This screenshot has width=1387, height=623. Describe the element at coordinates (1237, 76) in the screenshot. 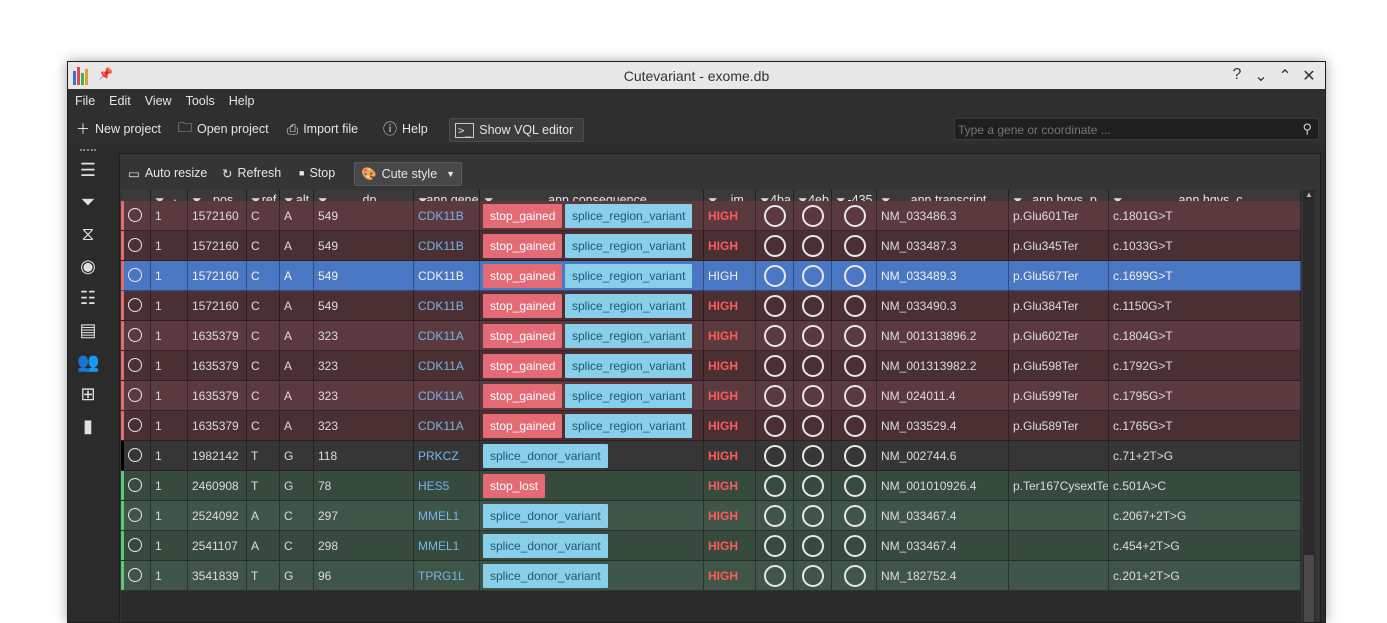

I see `help-icon: ?` at that location.